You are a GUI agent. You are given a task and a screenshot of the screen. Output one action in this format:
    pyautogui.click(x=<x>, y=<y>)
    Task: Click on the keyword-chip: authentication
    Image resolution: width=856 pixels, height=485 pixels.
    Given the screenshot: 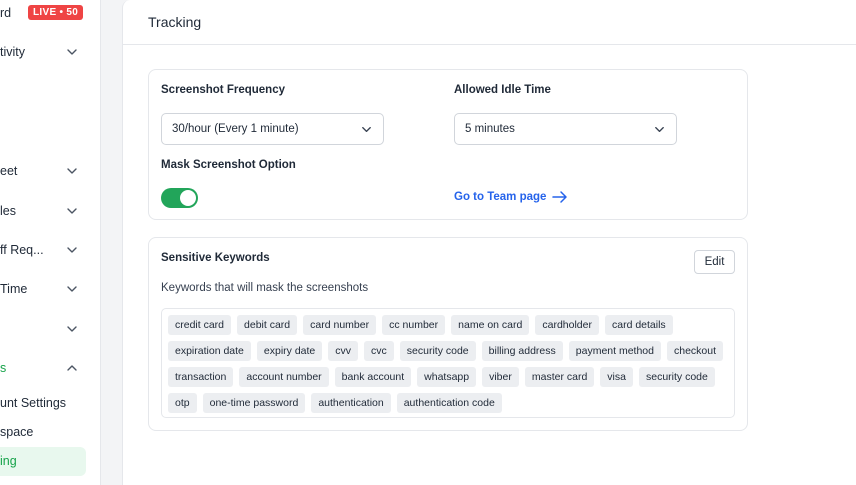 What is the action you would take?
    pyautogui.click(x=351, y=403)
    